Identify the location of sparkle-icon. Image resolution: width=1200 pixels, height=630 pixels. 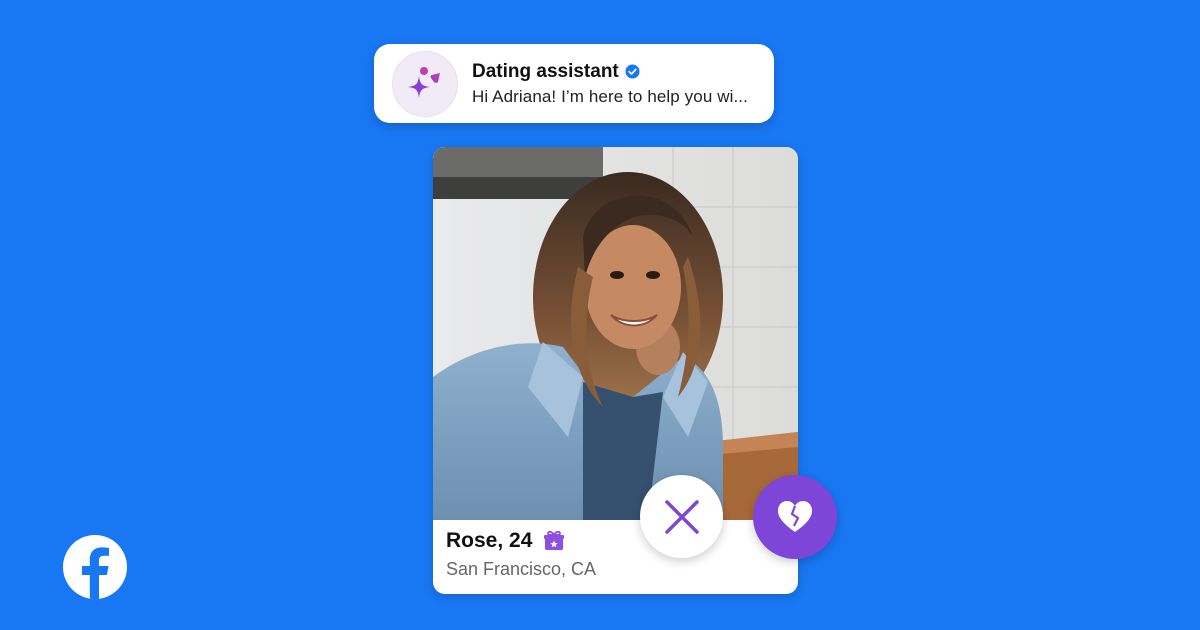
(424, 82).